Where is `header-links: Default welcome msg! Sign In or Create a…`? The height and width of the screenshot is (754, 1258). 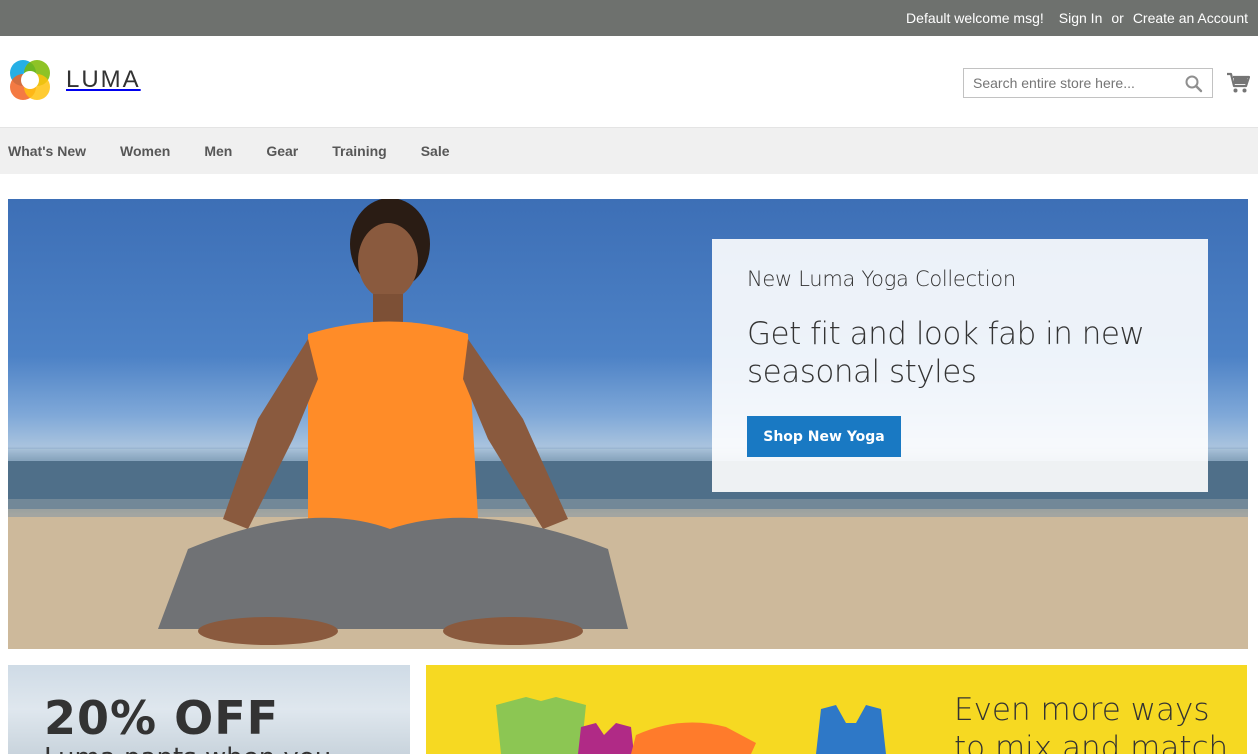 header-links: Default welcome msg! Sign In or Create a… is located at coordinates (1077, 18).